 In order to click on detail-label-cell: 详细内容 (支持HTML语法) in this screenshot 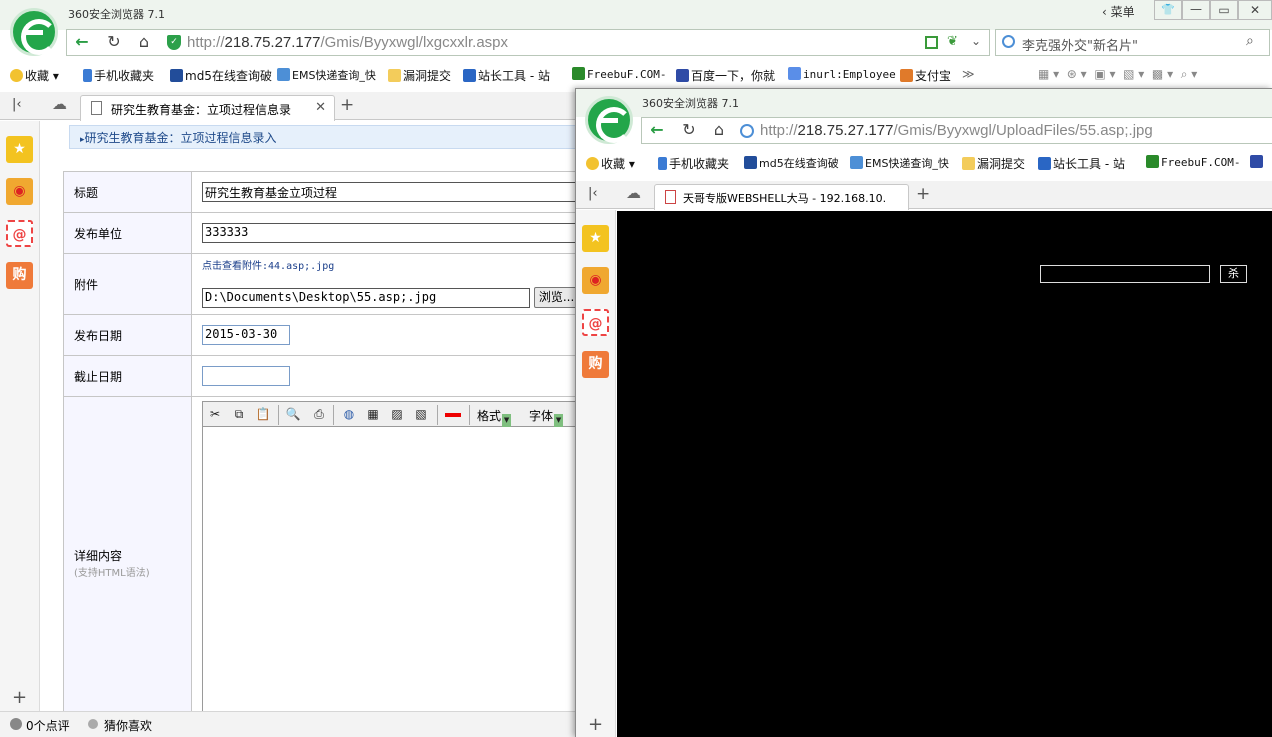, I will do `click(127, 553)`.